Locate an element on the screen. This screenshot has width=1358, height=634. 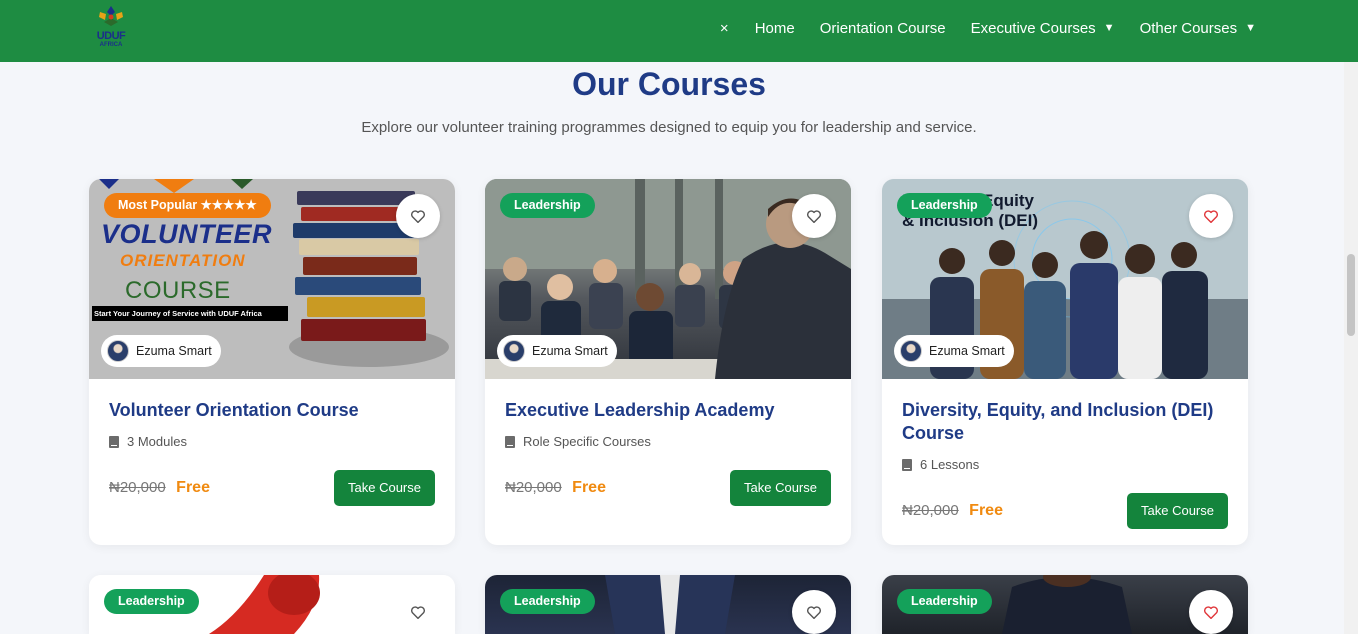
course-title: Volunteer Orientation Course is located at coordinates (272, 410).